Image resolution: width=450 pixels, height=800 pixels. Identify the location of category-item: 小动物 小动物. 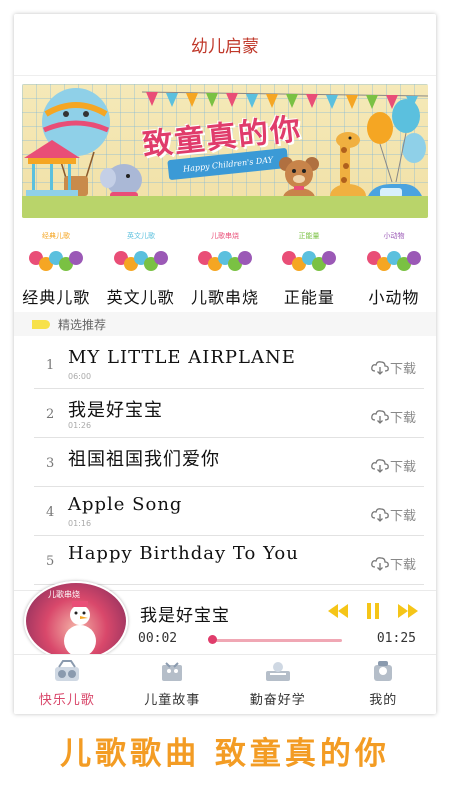
(394, 268).